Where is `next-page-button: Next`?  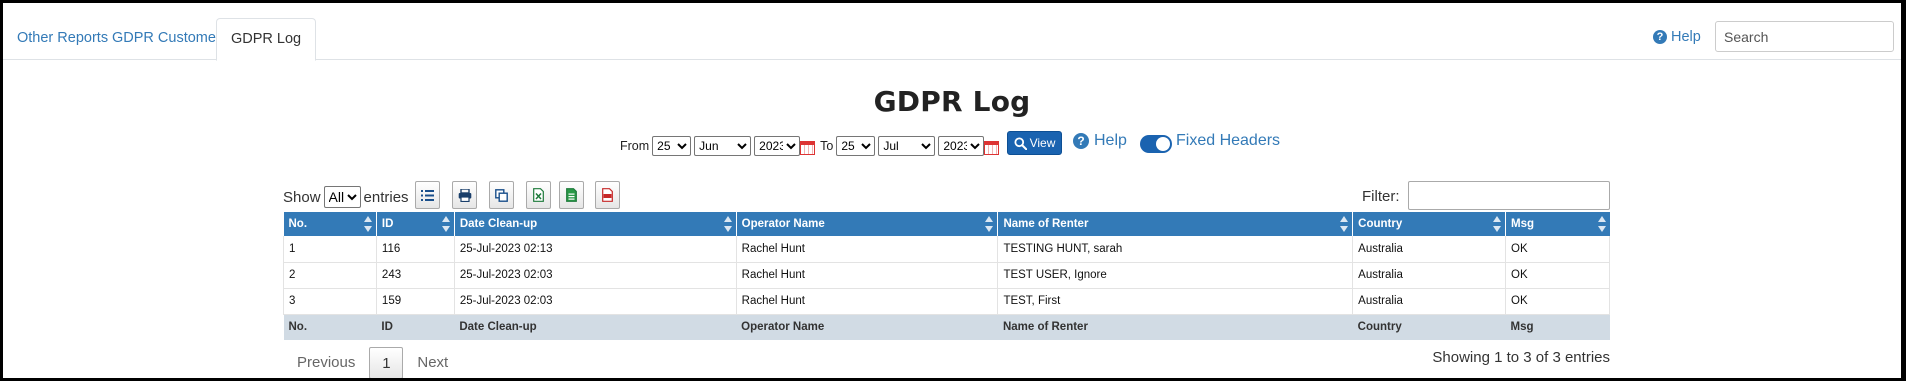
next-page-button: Next is located at coordinates (432, 362).